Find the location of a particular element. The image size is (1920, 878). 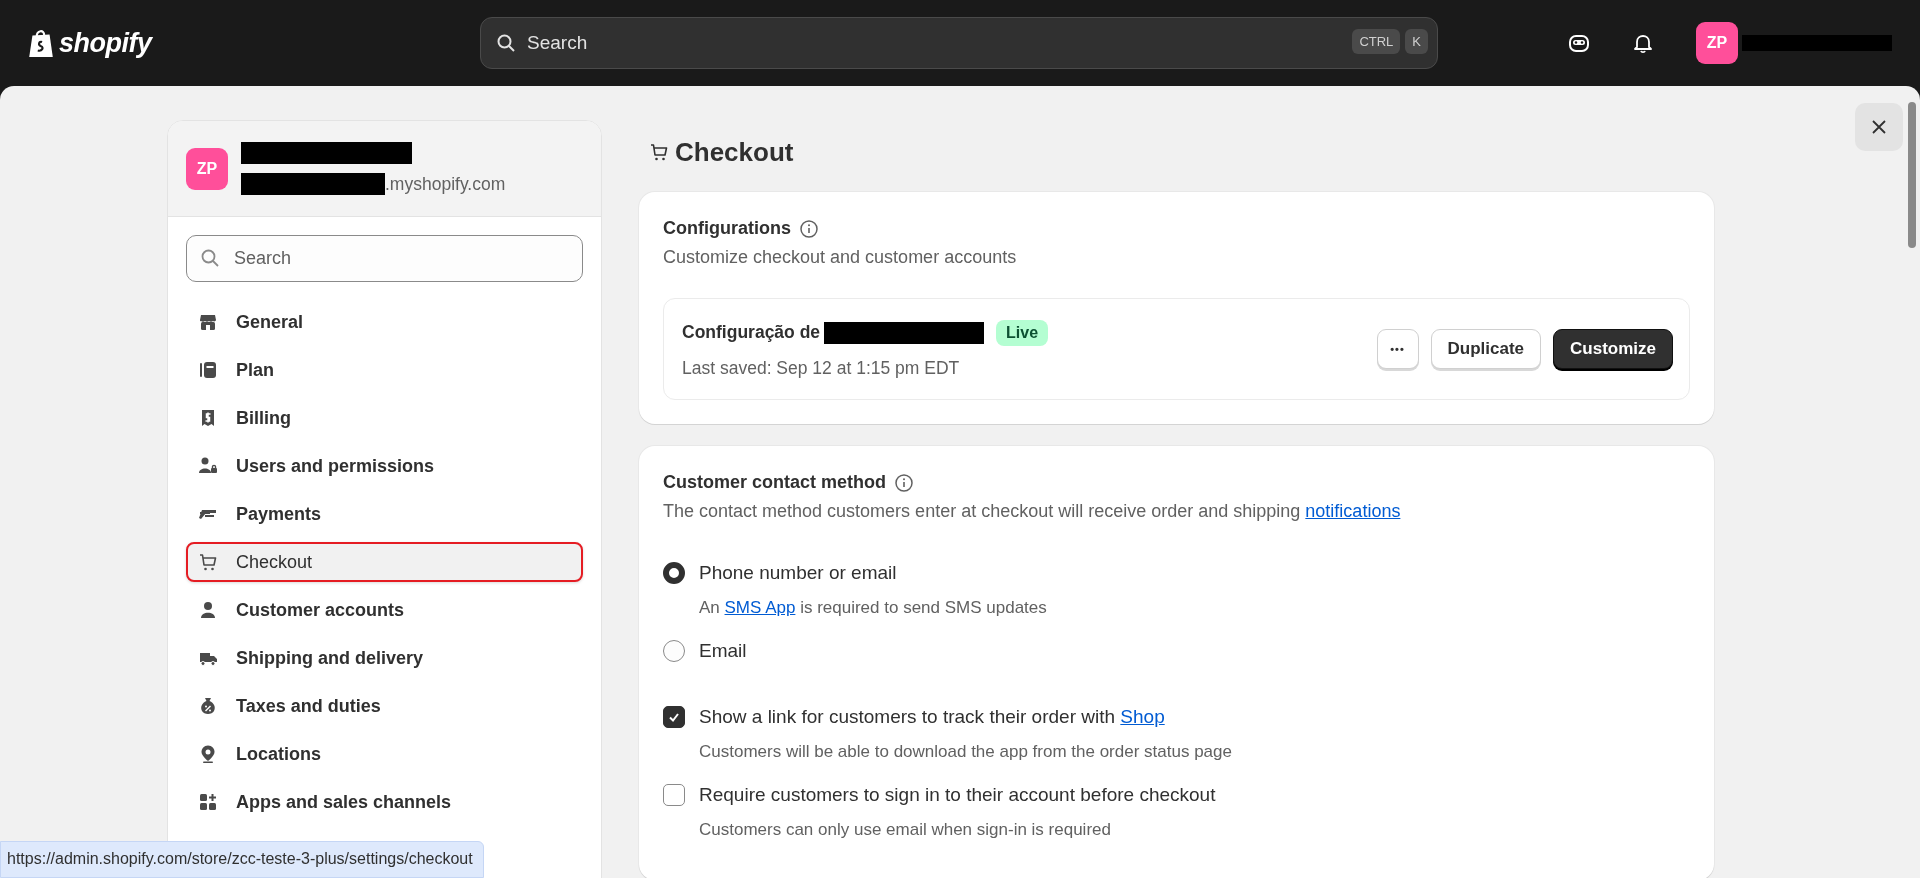

card-subtitle: Customize checkout and customer accounts is located at coordinates (840, 257).